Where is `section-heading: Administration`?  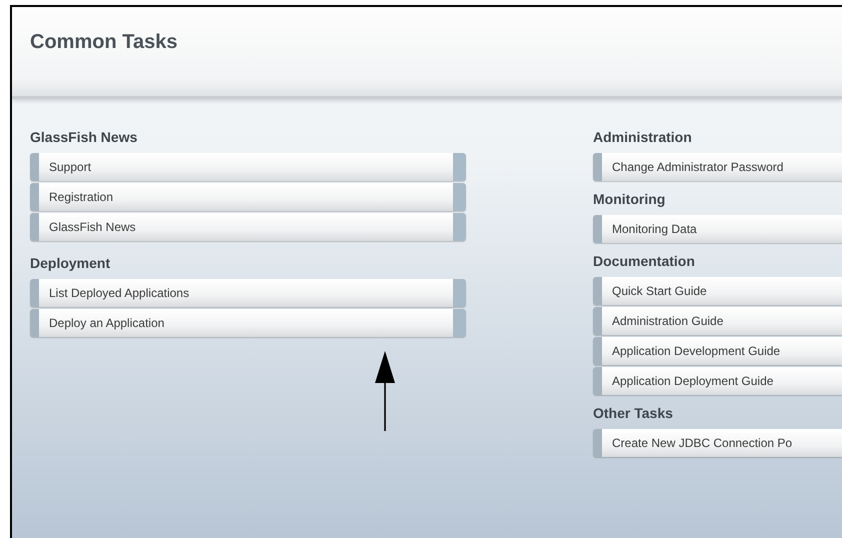 section-heading: Administration is located at coordinates (643, 137).